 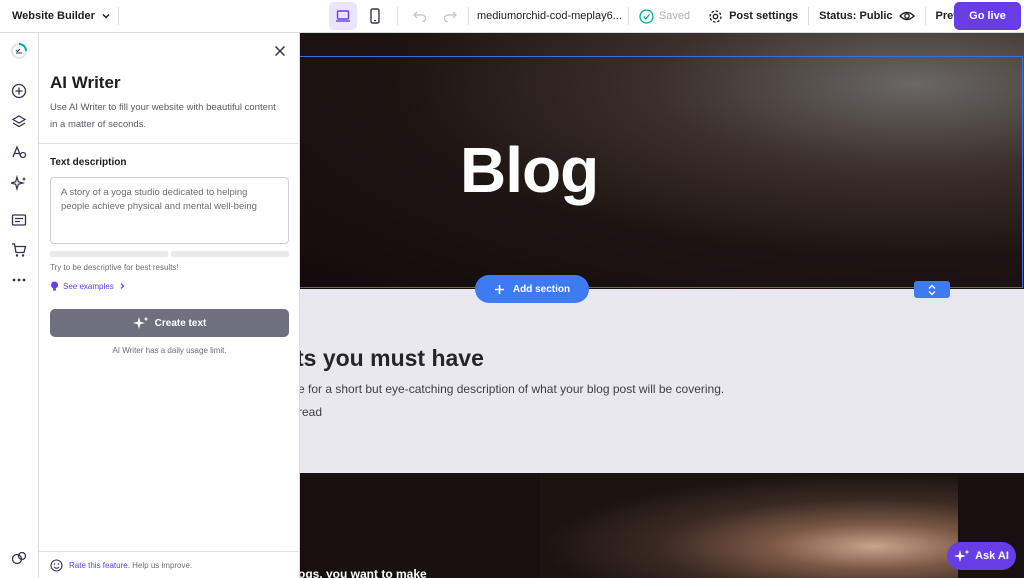 I want to click on text-description-label: Text description, so click(x=88, y=162).